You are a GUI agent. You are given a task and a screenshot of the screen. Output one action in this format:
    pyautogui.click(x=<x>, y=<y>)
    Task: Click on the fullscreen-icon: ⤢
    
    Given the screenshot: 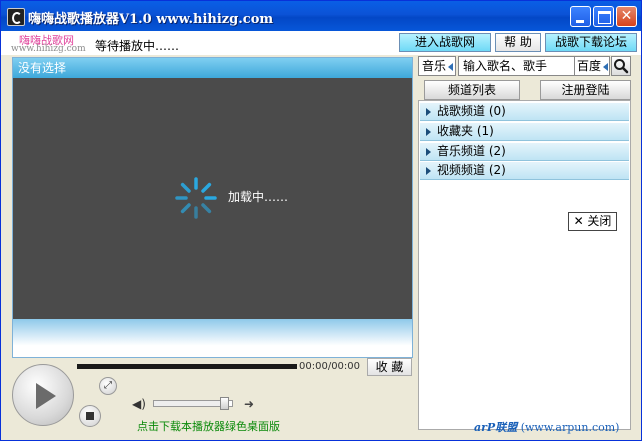 What is the action you would take?
    pyautogui.click(x=108, y=385)
    